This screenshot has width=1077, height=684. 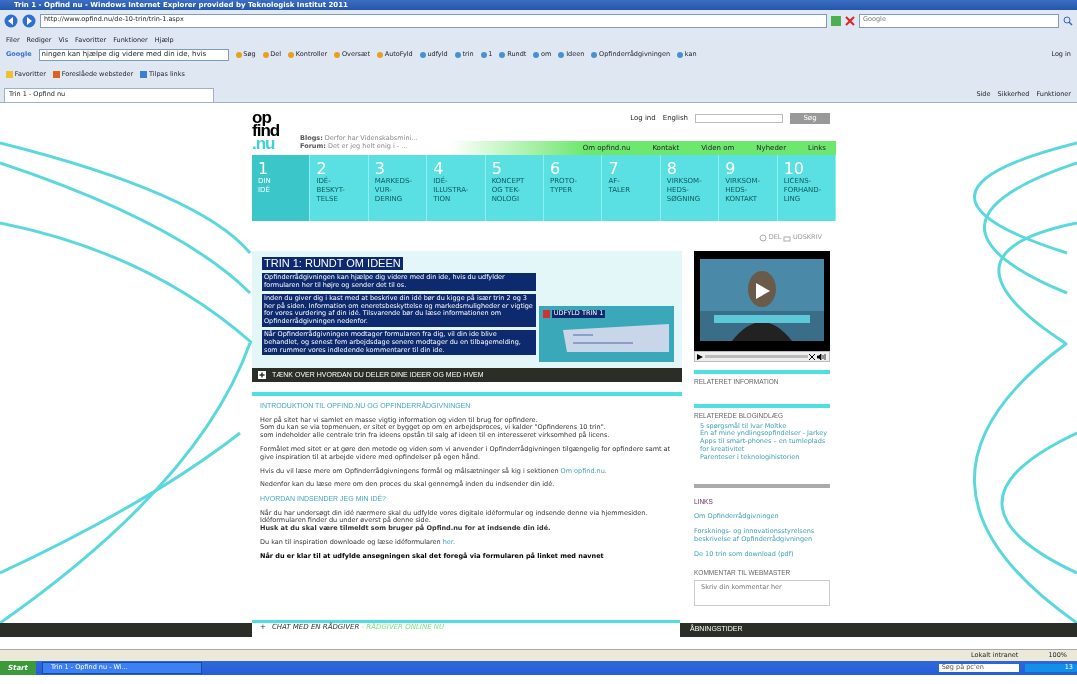 I want to click on plus-icon, so click(x=262, y=375).